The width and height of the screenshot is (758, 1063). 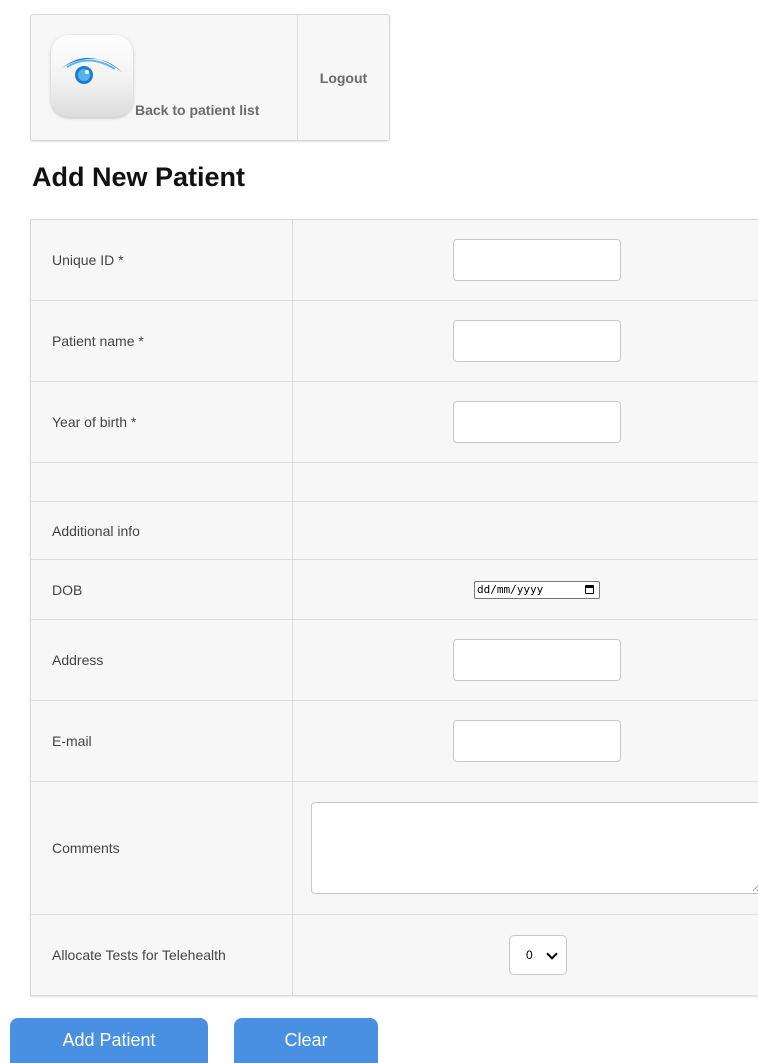 What do you see at coordinates (92, 76) in the screenshot?
I see `eye-icon` at bounding box center [92, 76].